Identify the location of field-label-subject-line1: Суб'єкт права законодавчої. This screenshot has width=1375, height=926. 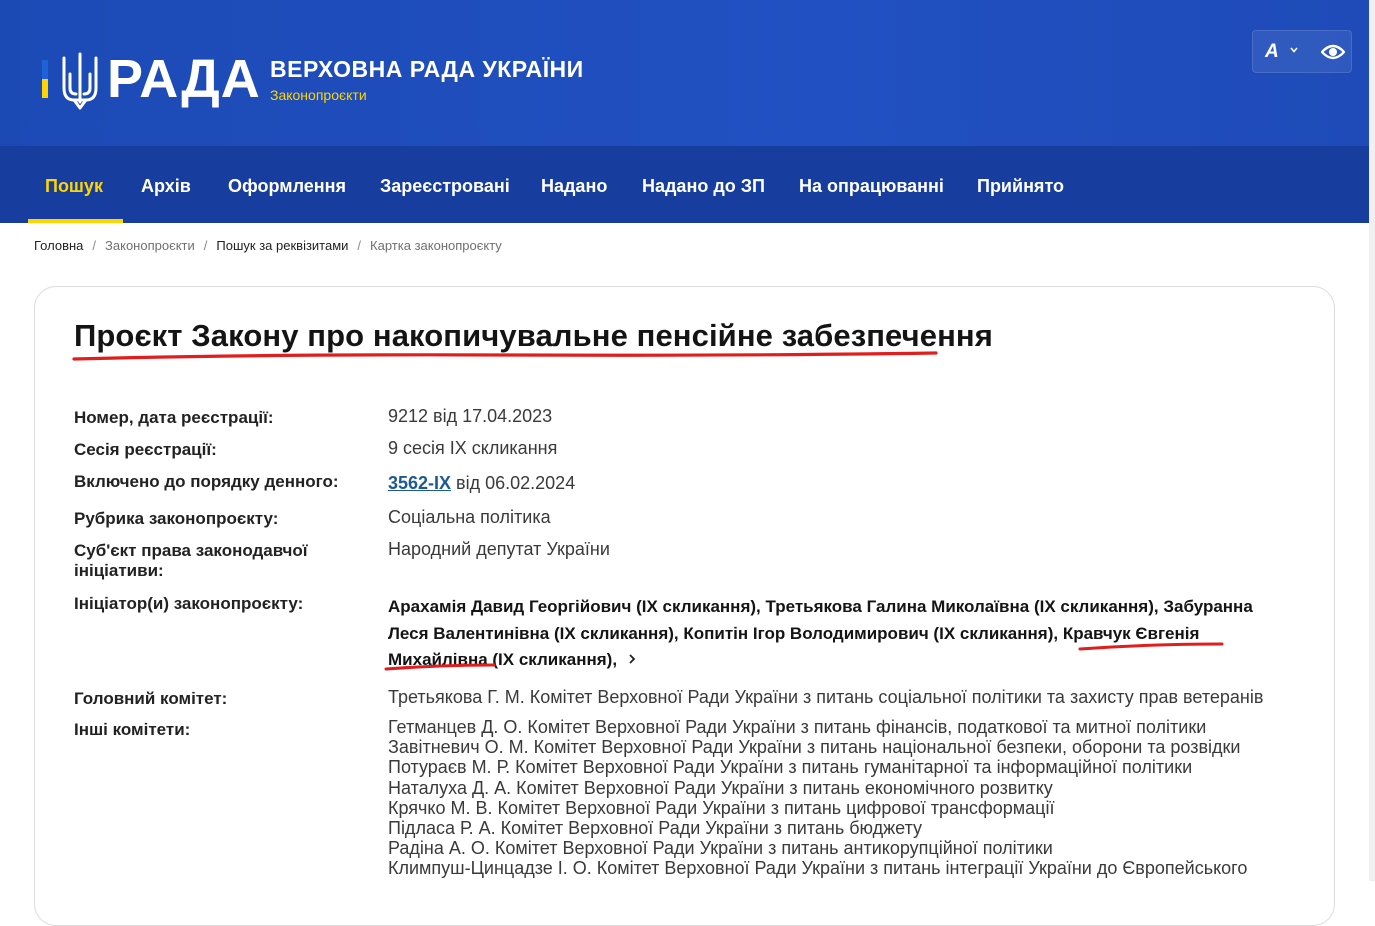
(191, 550).